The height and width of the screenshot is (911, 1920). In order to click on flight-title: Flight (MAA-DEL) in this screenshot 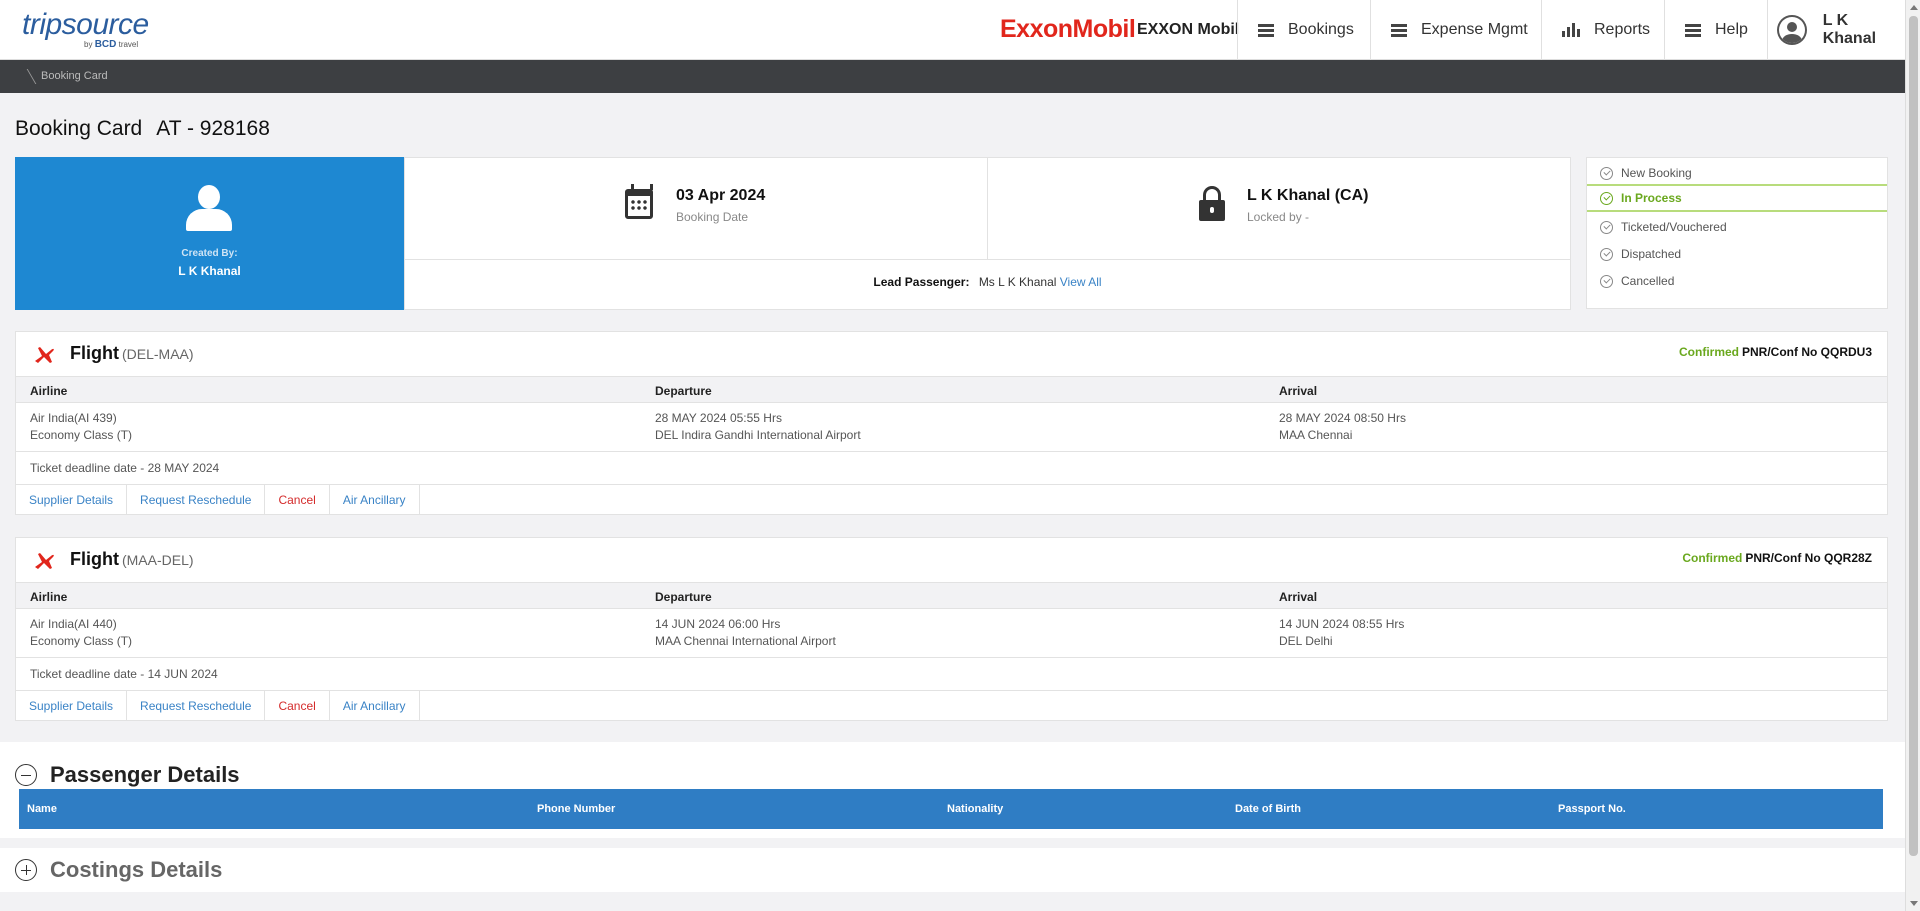, I will do `click(132, 559)`.